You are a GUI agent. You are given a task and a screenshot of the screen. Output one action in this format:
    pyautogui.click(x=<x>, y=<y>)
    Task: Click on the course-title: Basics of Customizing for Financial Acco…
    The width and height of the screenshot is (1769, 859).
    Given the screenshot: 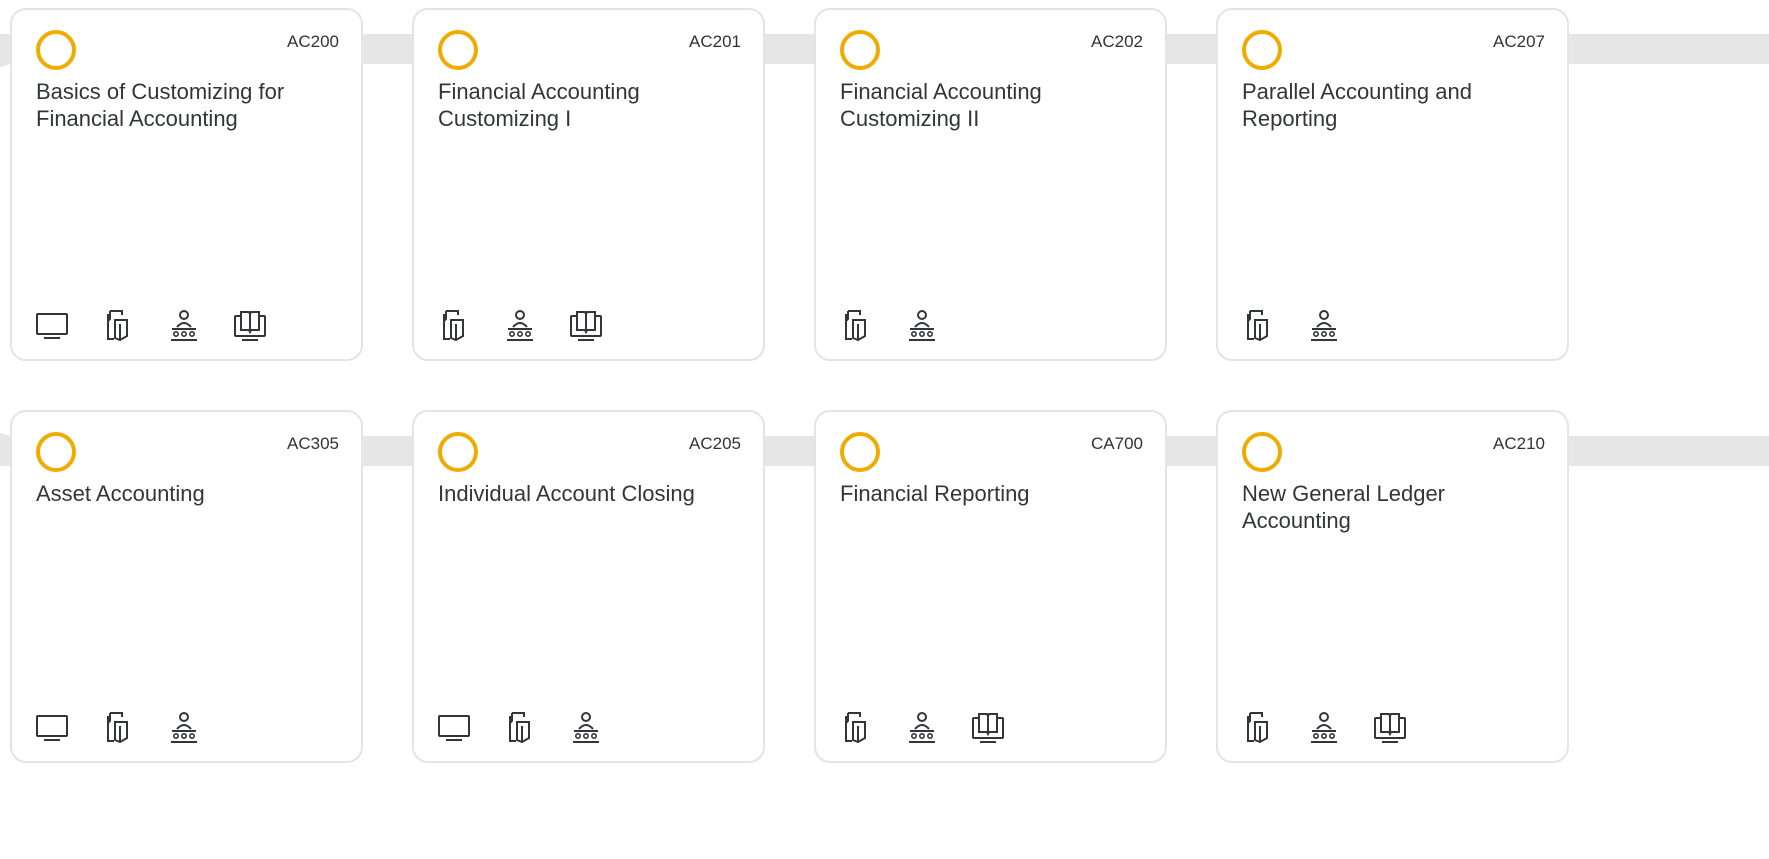 What is the action you would take?
    pyautogui.click(x=181, y=105)
    